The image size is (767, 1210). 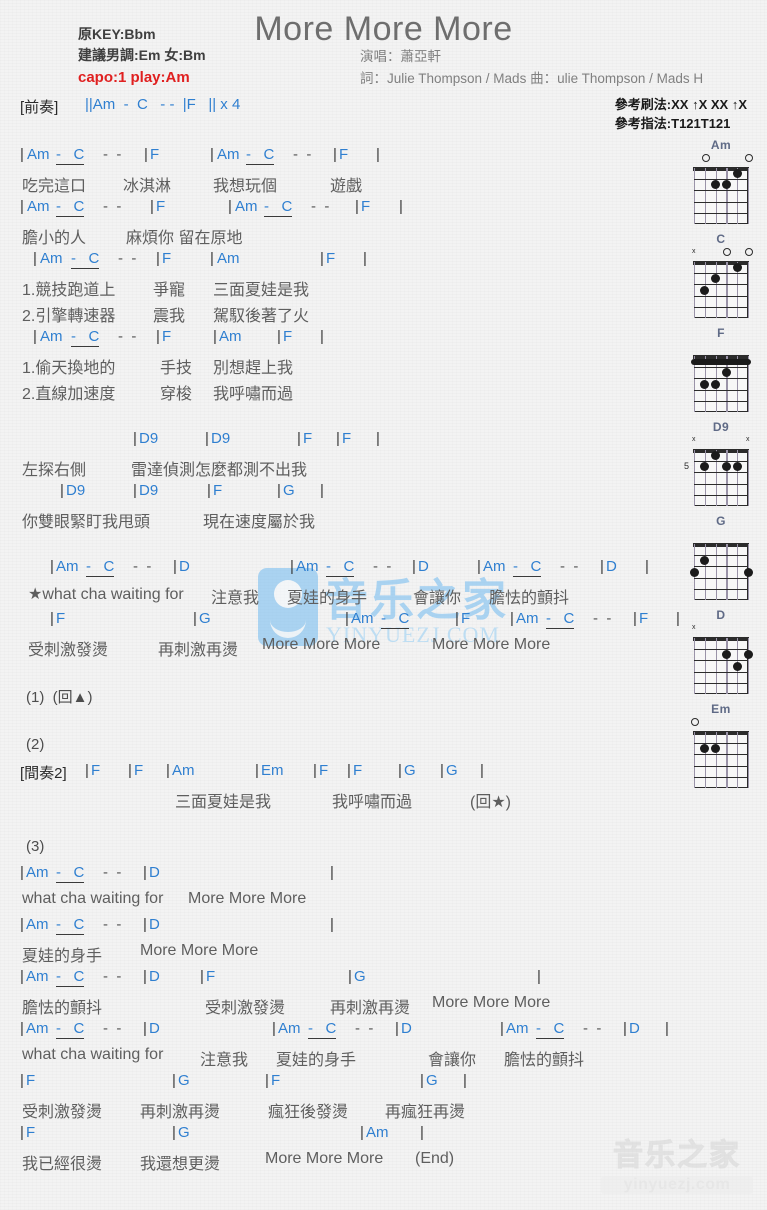 What do you see at coordinates (39, 107) in the screenshot?
I see `intro-label: [前奏]` at bounding box center [39, 107].